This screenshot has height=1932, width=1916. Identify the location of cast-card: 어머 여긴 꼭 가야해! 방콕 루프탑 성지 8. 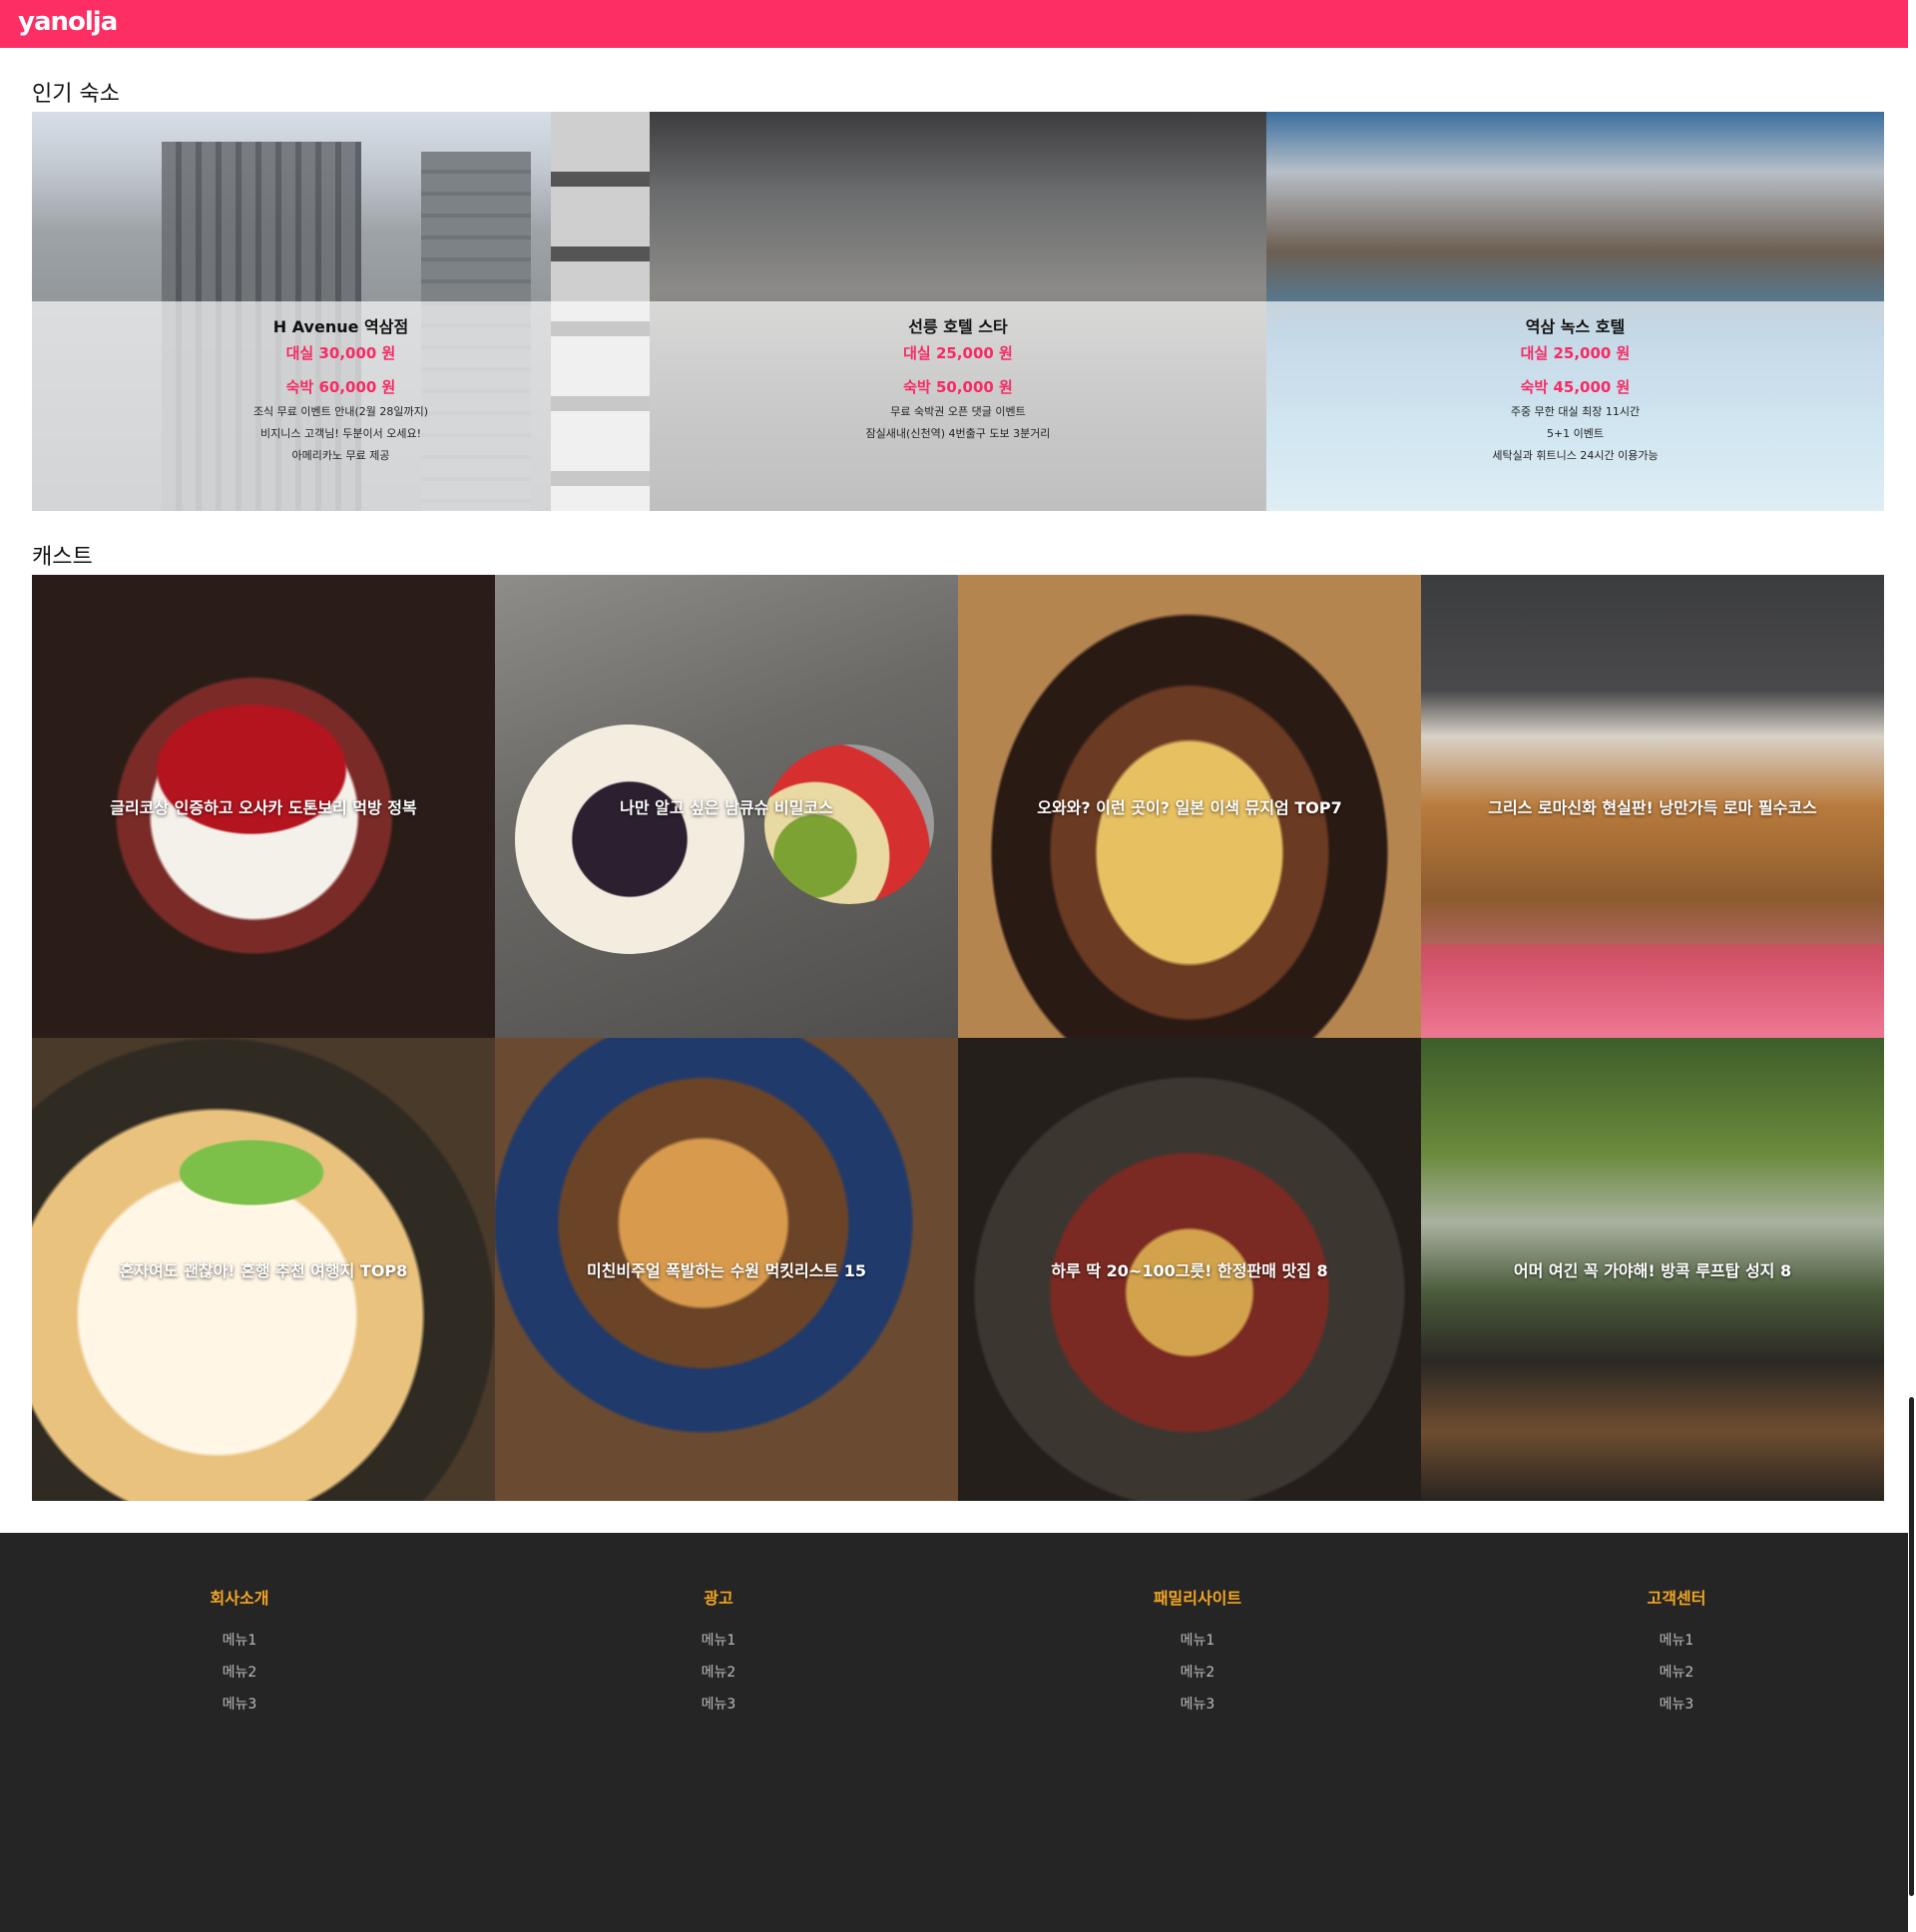
(1652, 1269).